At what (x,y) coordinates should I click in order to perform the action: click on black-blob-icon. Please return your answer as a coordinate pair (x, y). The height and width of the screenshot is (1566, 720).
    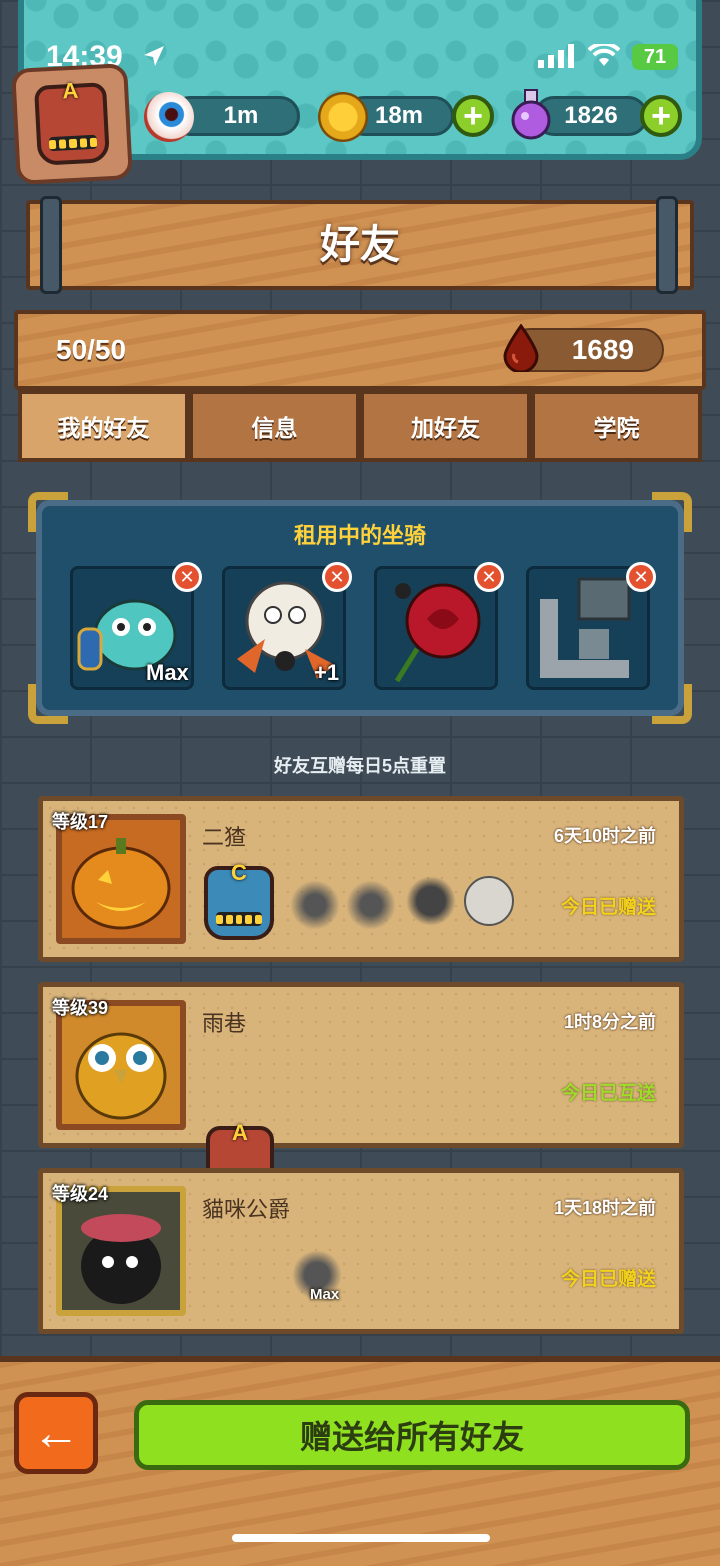
    Looking at the image, I should click on (121, 1259).